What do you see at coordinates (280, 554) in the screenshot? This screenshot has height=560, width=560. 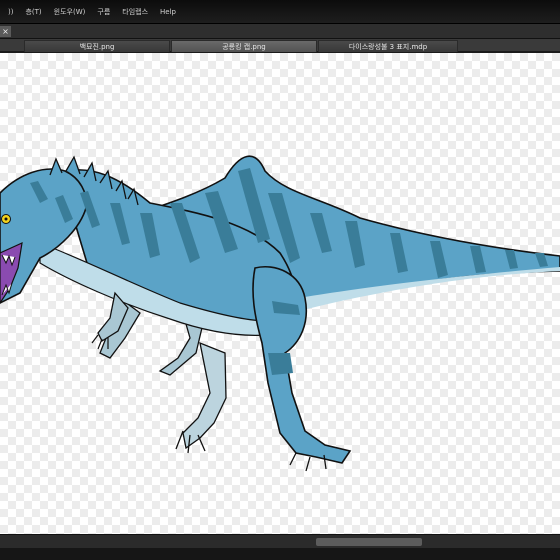 I see `status-bar` at bounding box center [280, 554].